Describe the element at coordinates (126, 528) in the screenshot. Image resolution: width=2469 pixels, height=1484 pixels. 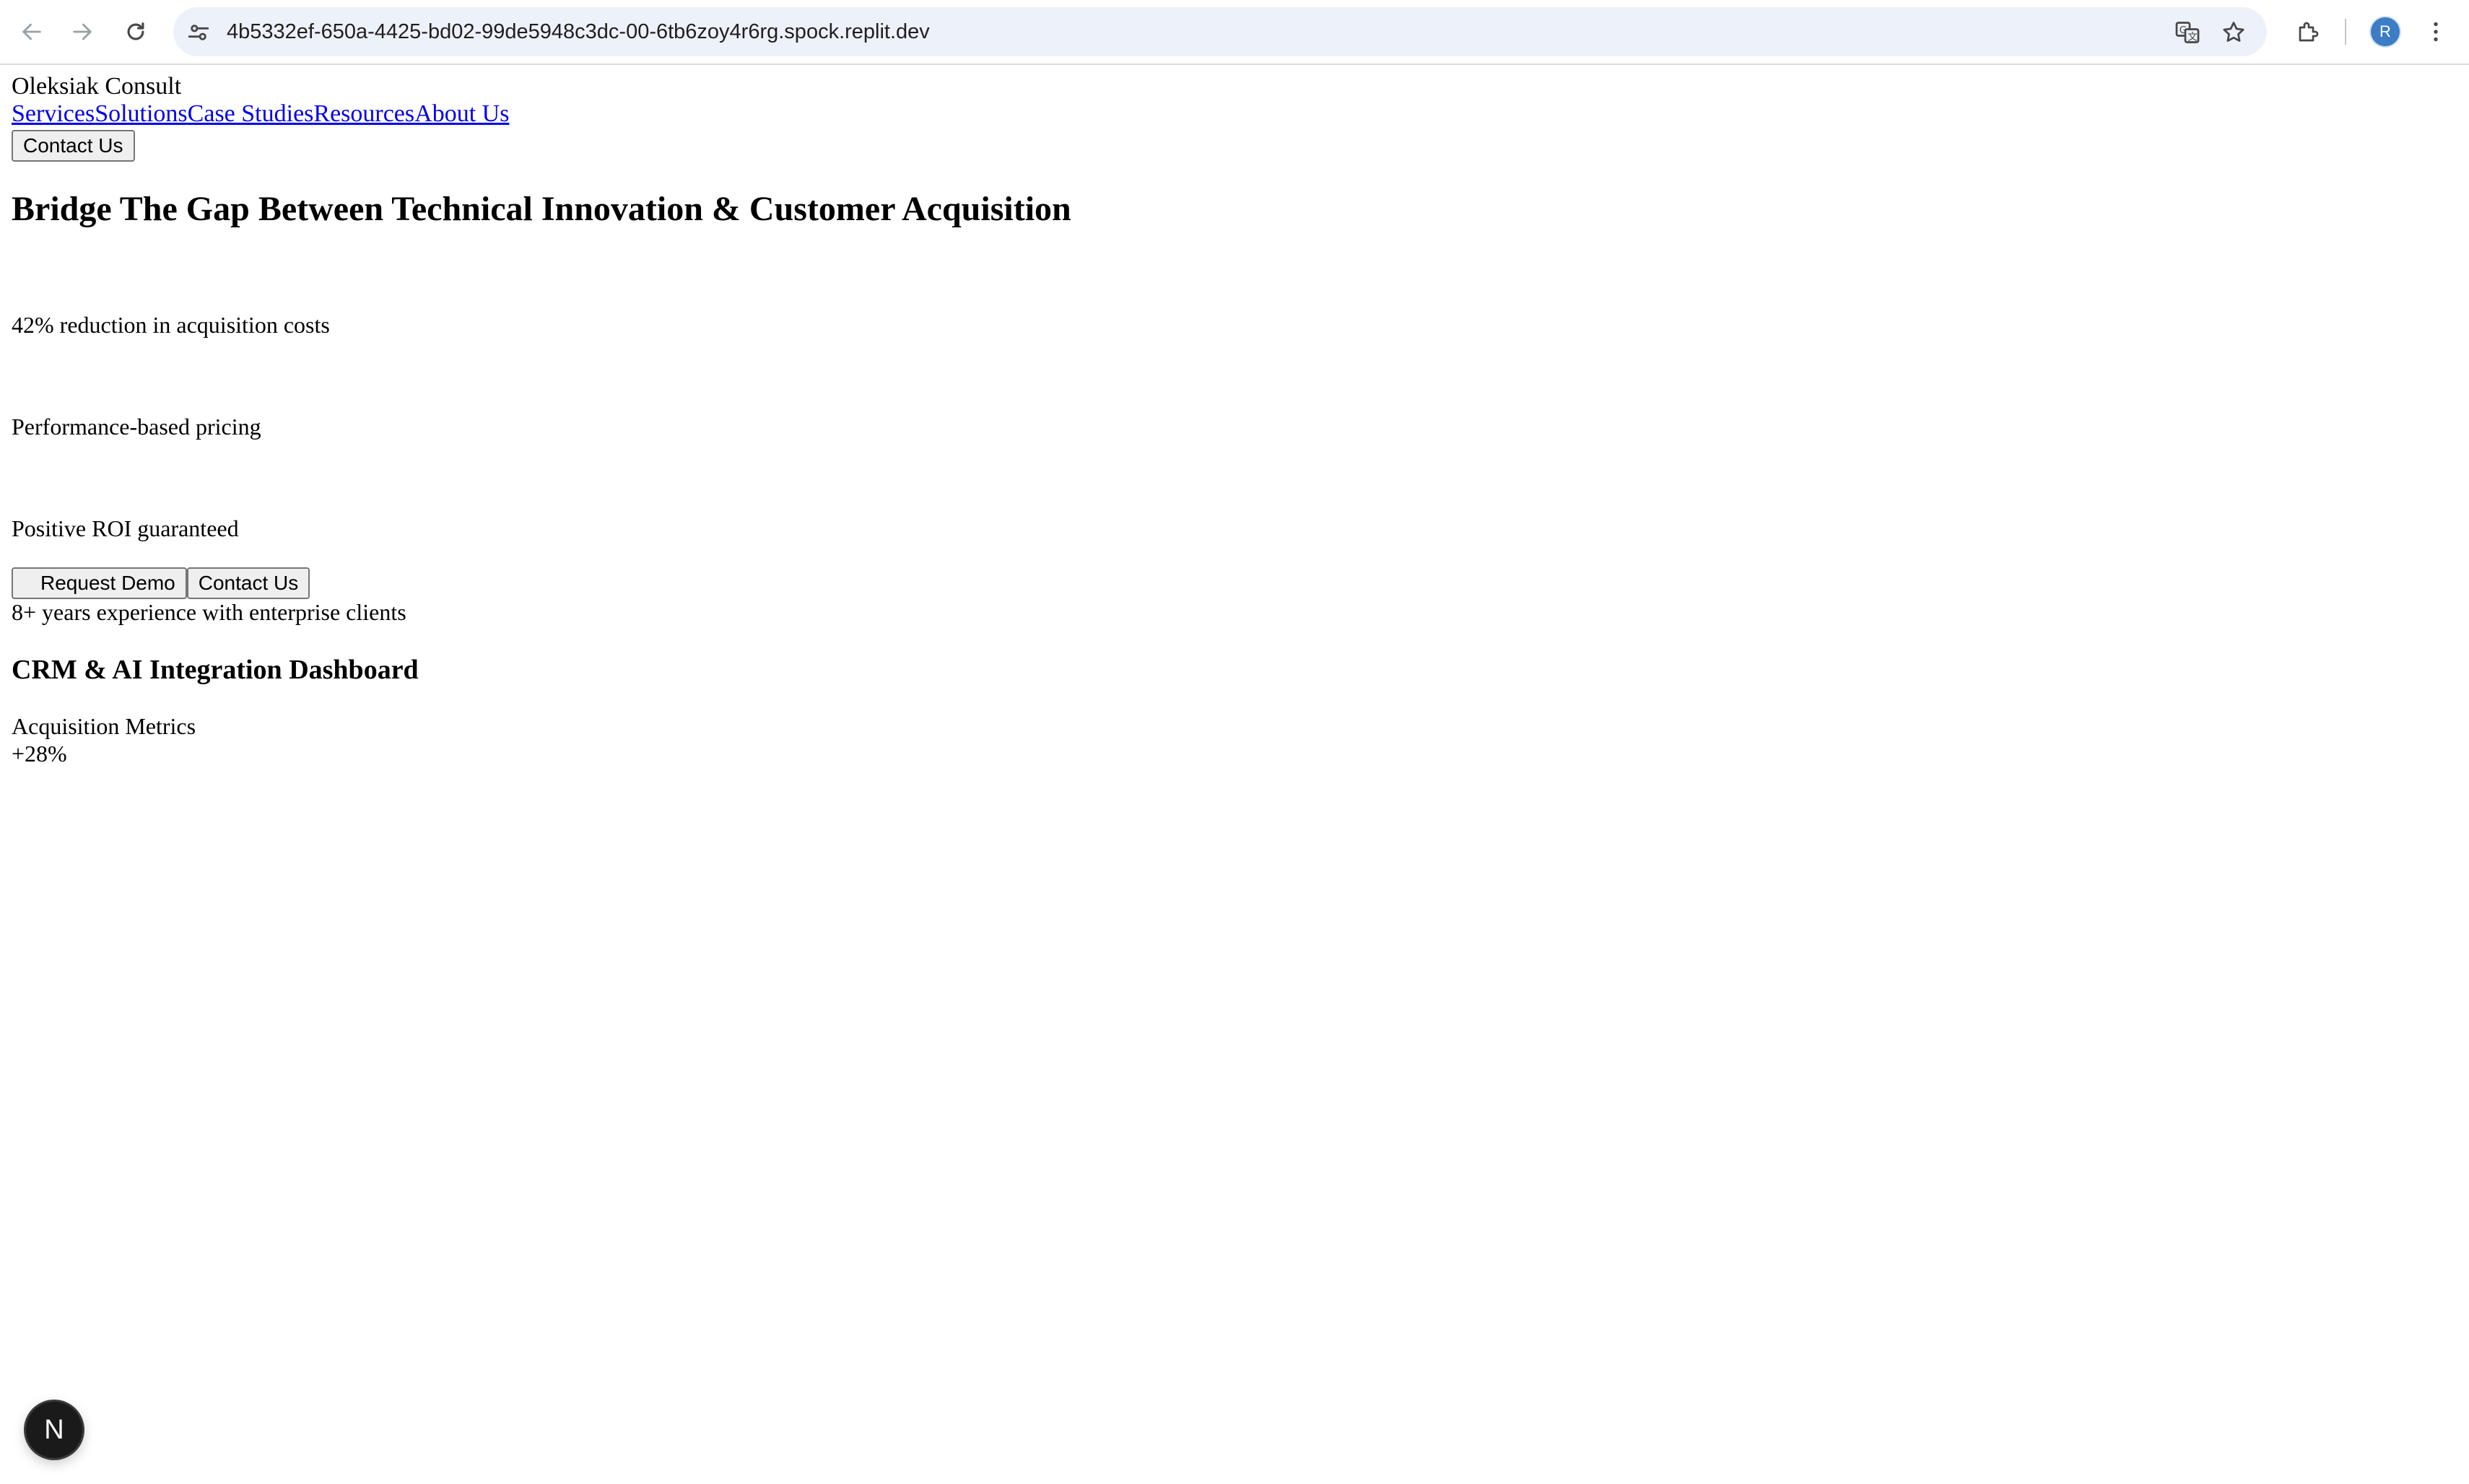
I see `feature-item: Positive ROI guaranteed` at that location.